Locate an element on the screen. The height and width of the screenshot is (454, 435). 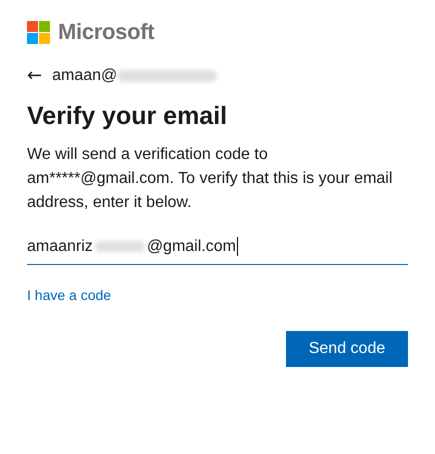
logo-icon is located at coordinates (38, 32).